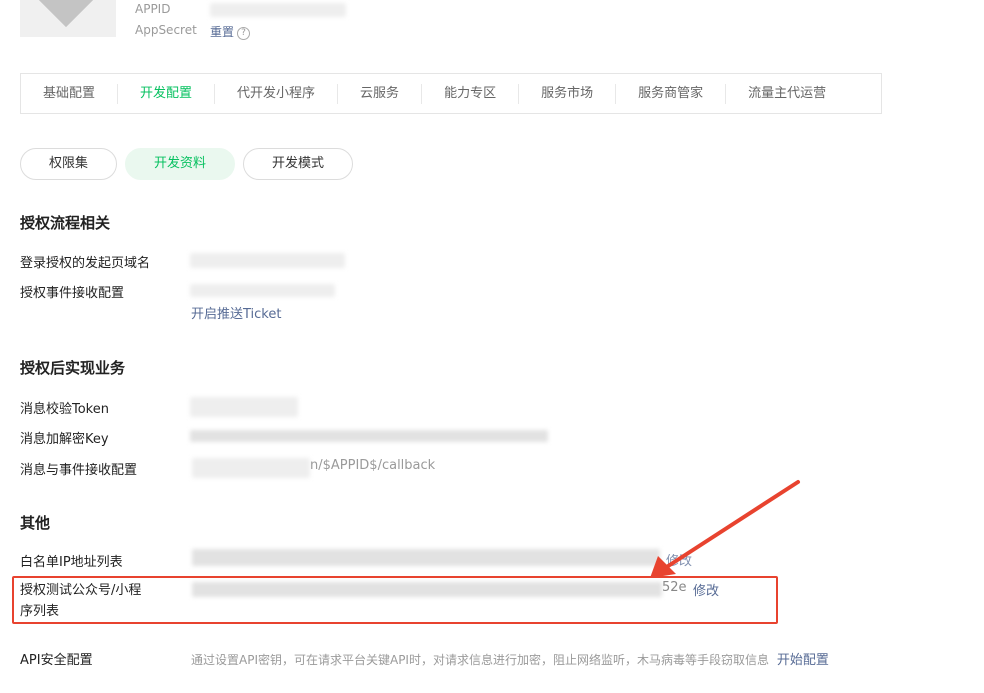 The width and height of the screenshot is (984, 693). Describe the element at coordinates (426, 557) in the screenshot. I see `ip-whitelist-value-redacted` at that location.